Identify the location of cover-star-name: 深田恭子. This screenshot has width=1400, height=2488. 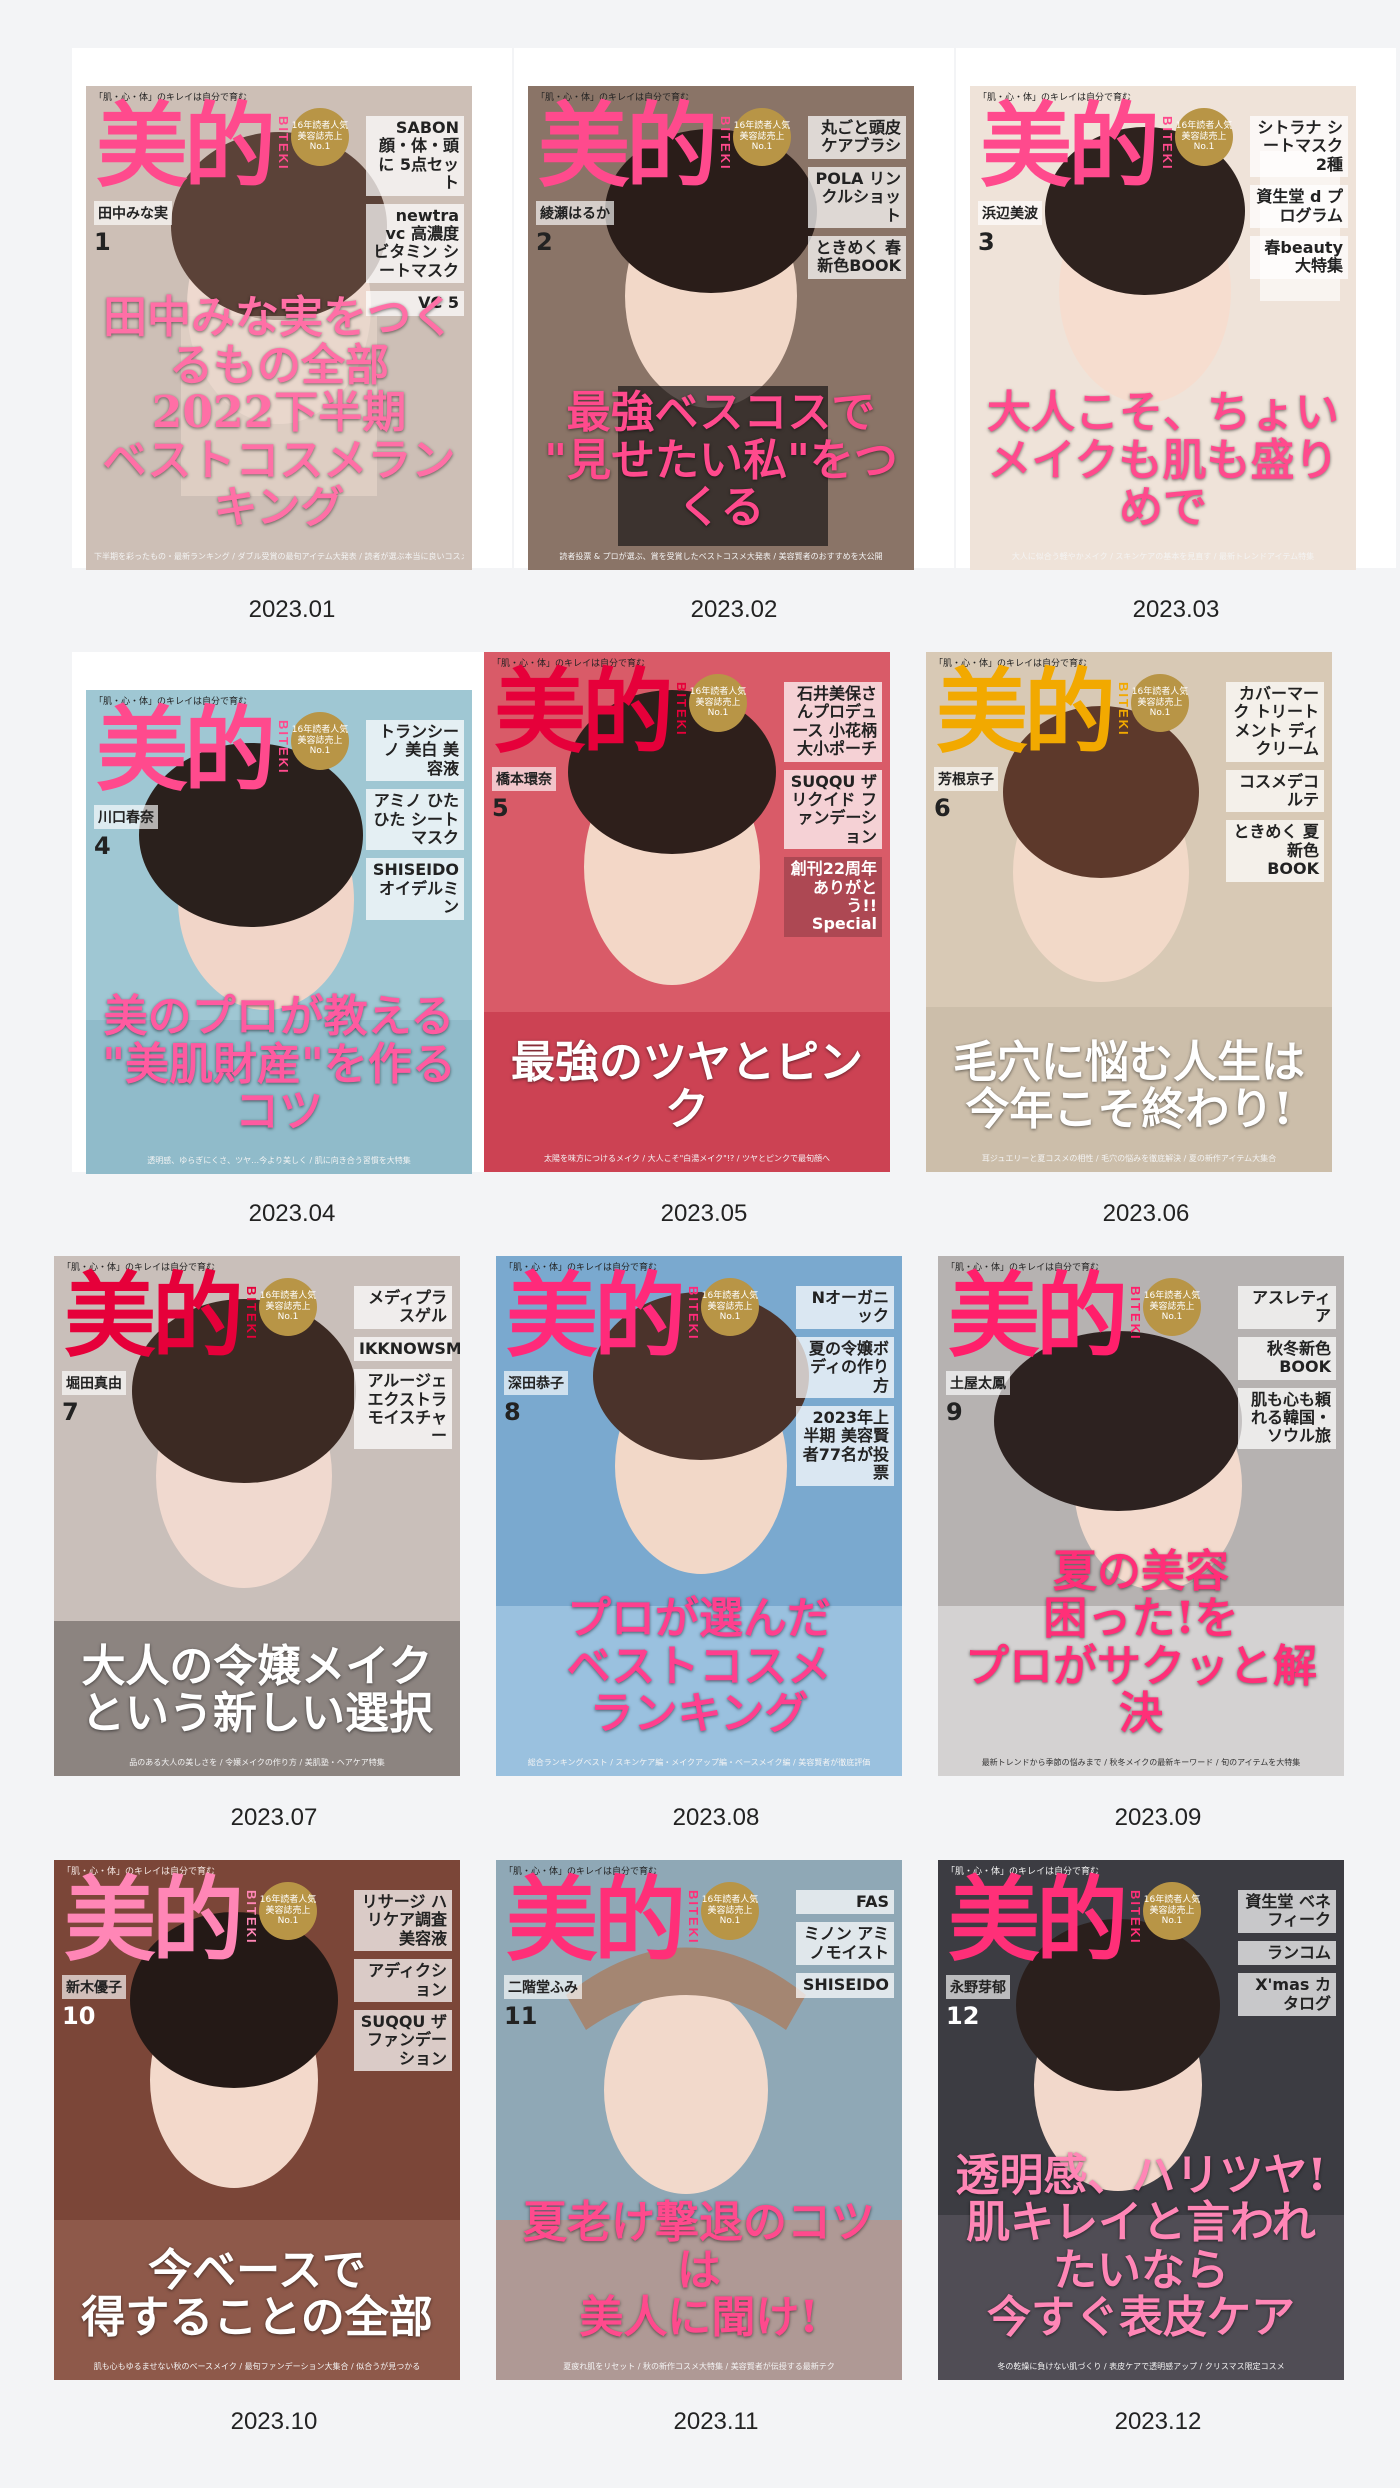
(536, 1383).